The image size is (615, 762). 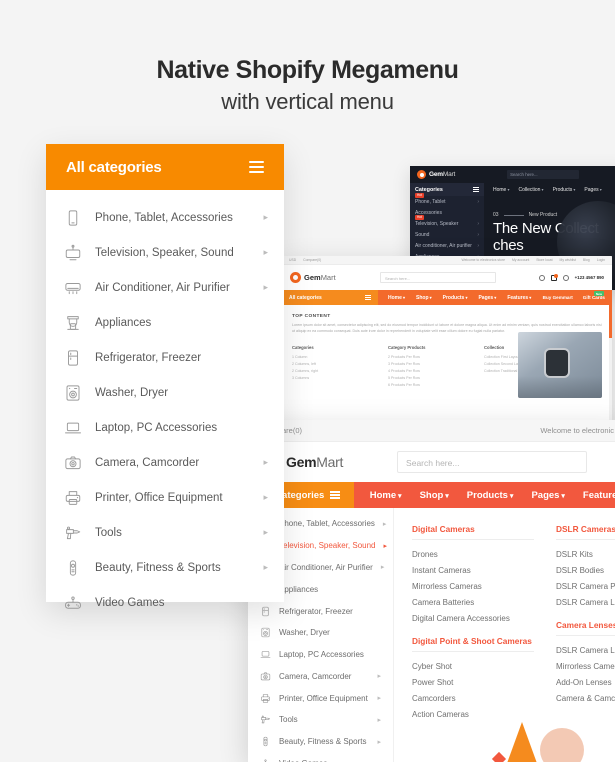 I want to click on bottom-nav-item-3: Pages, so click(x=547, y=495).